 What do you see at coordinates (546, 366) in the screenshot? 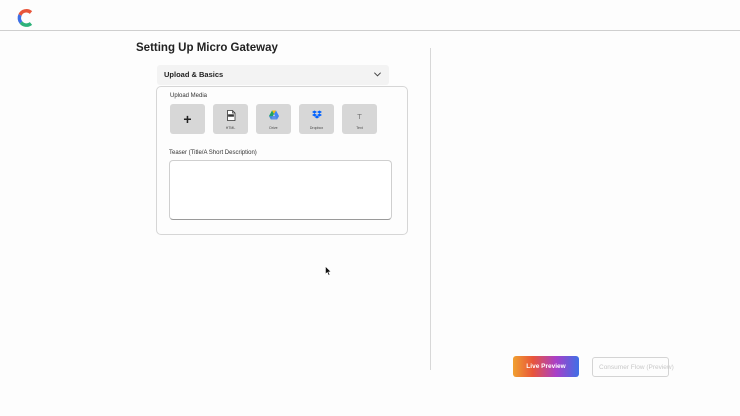
I see `live-preview-button: Live Preview` at bounding box center [546, 366].